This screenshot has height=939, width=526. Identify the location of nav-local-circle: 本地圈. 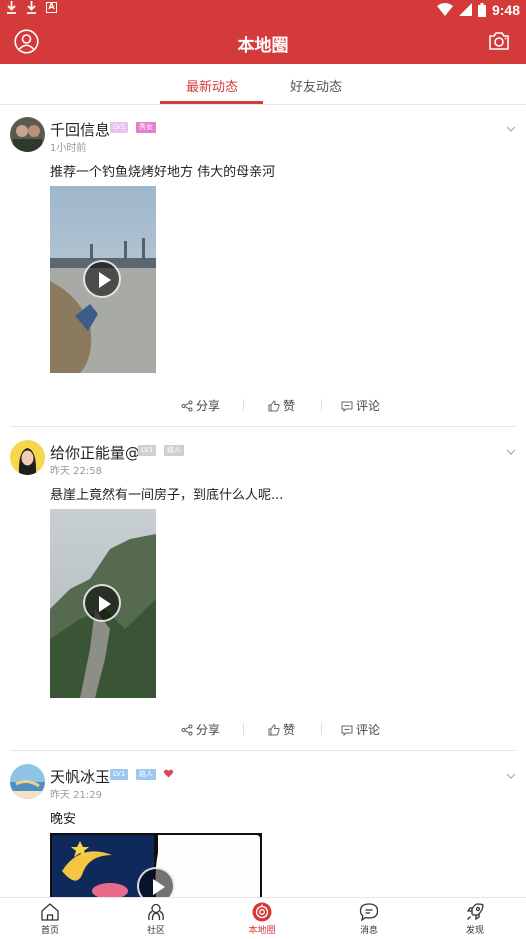
(262, 919).